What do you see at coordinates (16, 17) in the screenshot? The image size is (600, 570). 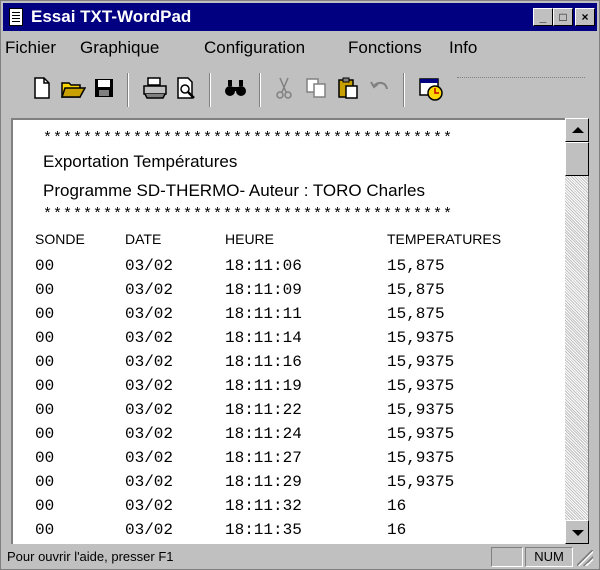 I see `wordpad-app-icon` at bounding box center [16, 17].